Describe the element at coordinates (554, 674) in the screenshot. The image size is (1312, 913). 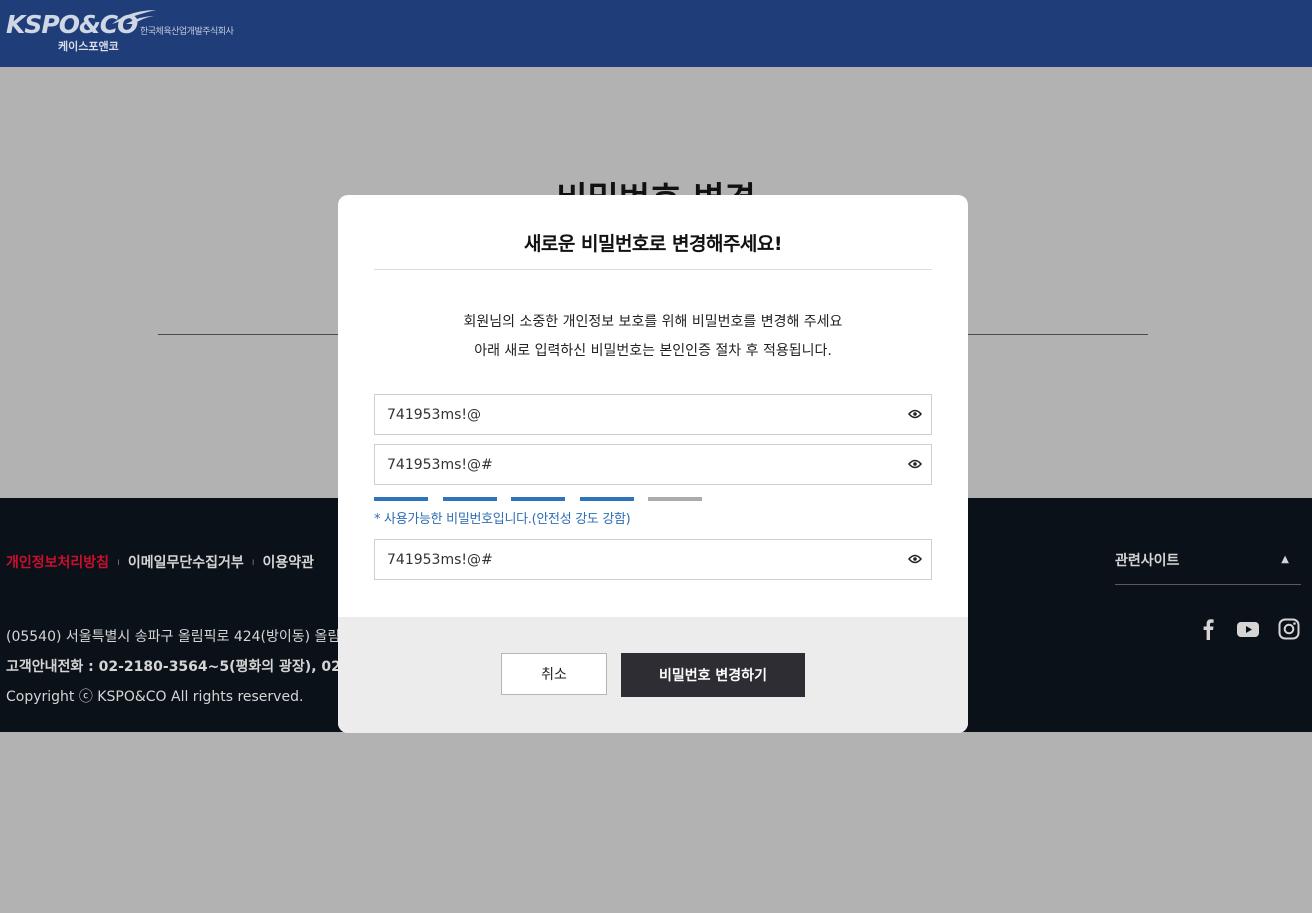
I see `cancel-button: 취소` at that location.